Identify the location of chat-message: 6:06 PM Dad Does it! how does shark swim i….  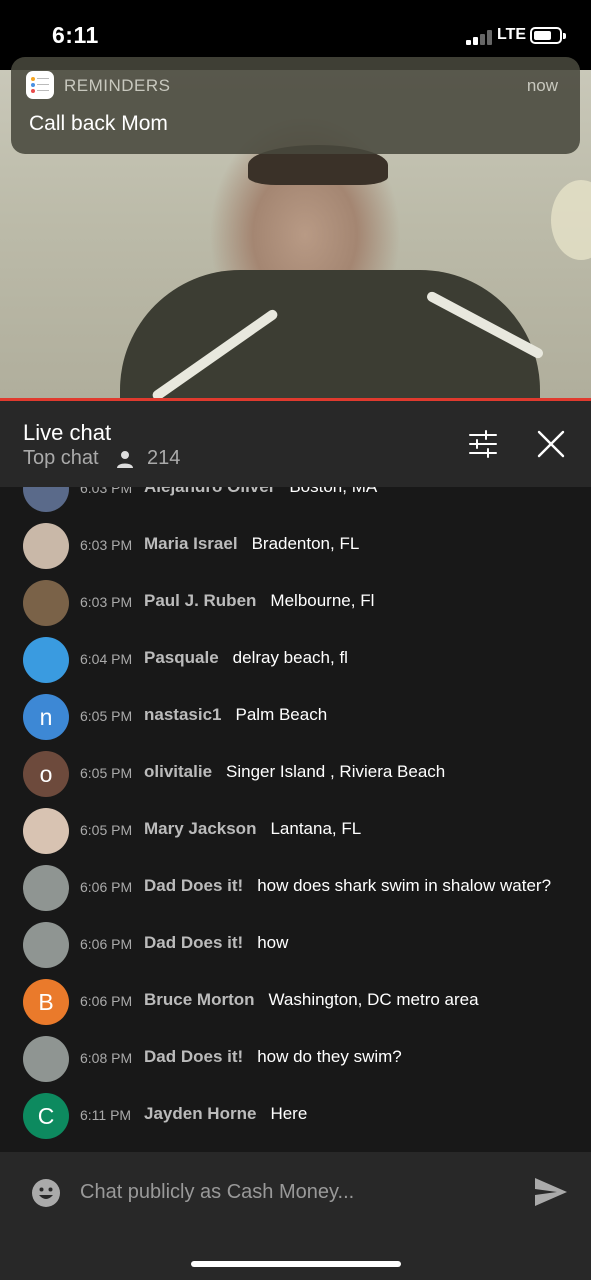
(295, 888).